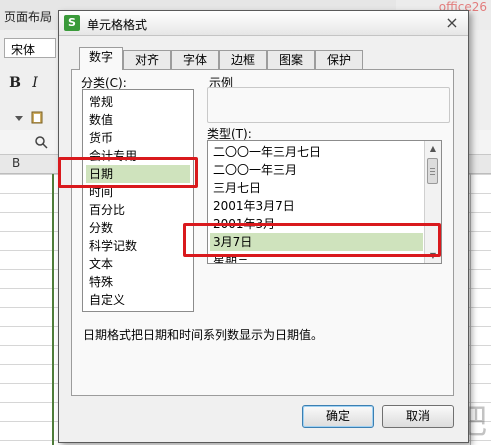 This screenshot has height=445, width=491. I want to click on italic-button: I, so click(35, 83).